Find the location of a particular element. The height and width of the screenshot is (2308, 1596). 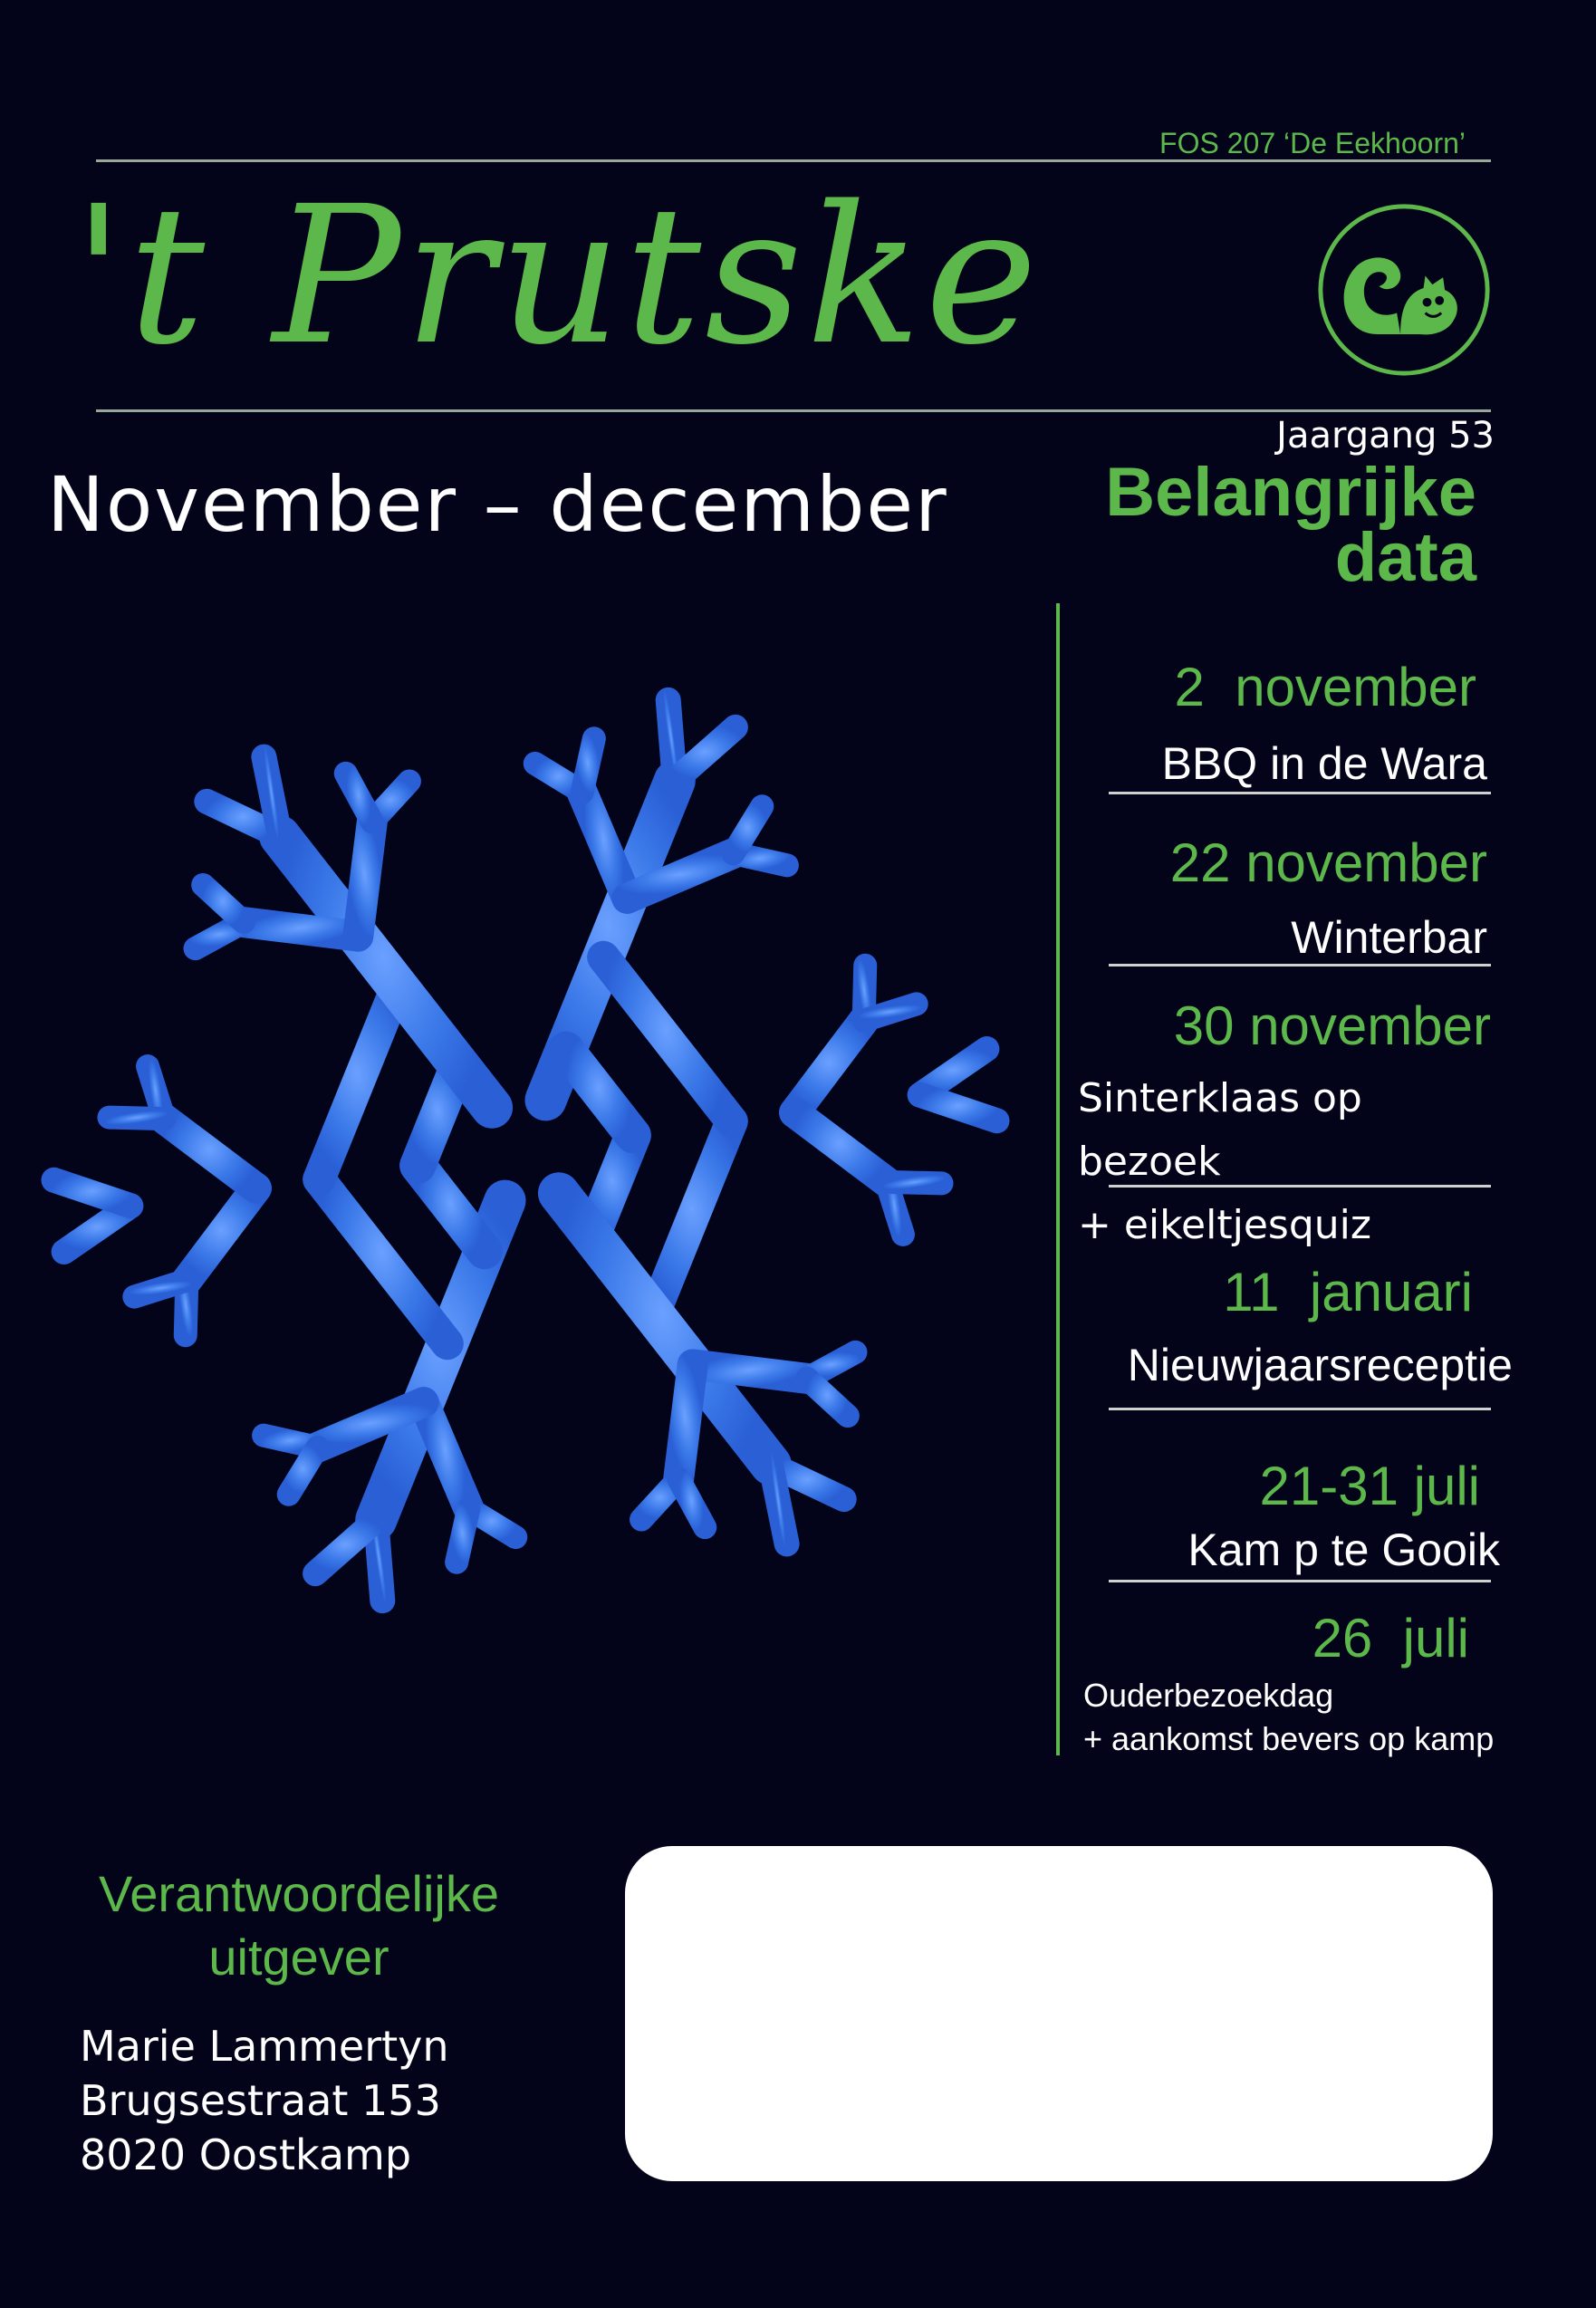

header-top-rule is located at coordinates (793, 160).